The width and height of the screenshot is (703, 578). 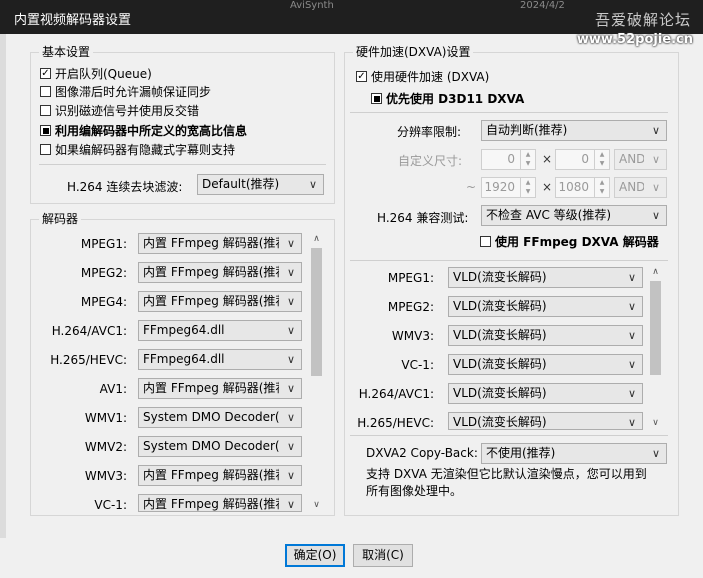 What do you see at coordinates (45, 130) in the screenshot?
I see `checkbox-indeterminate-icon` at bounding box center [45, 130].